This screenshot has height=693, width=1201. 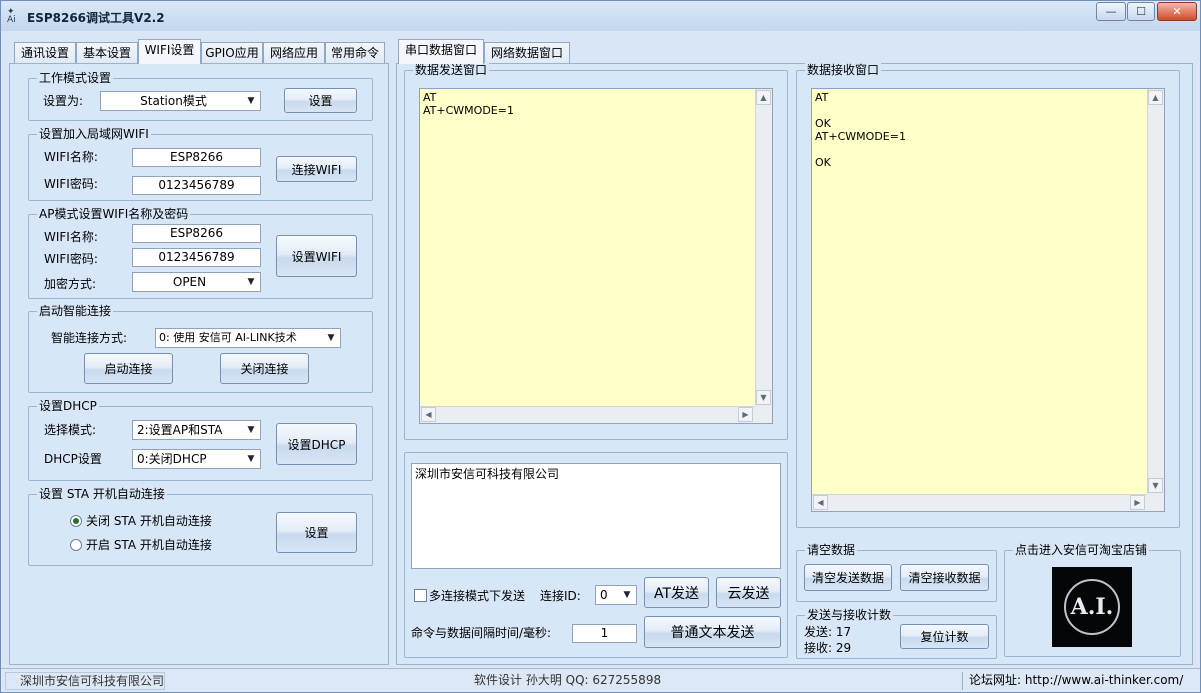 What do you see at coordinates (763, 248) in the screenshot?
I see `send-vertical-scrollbar: ▲ ▼` at bounding box center [763, 248].